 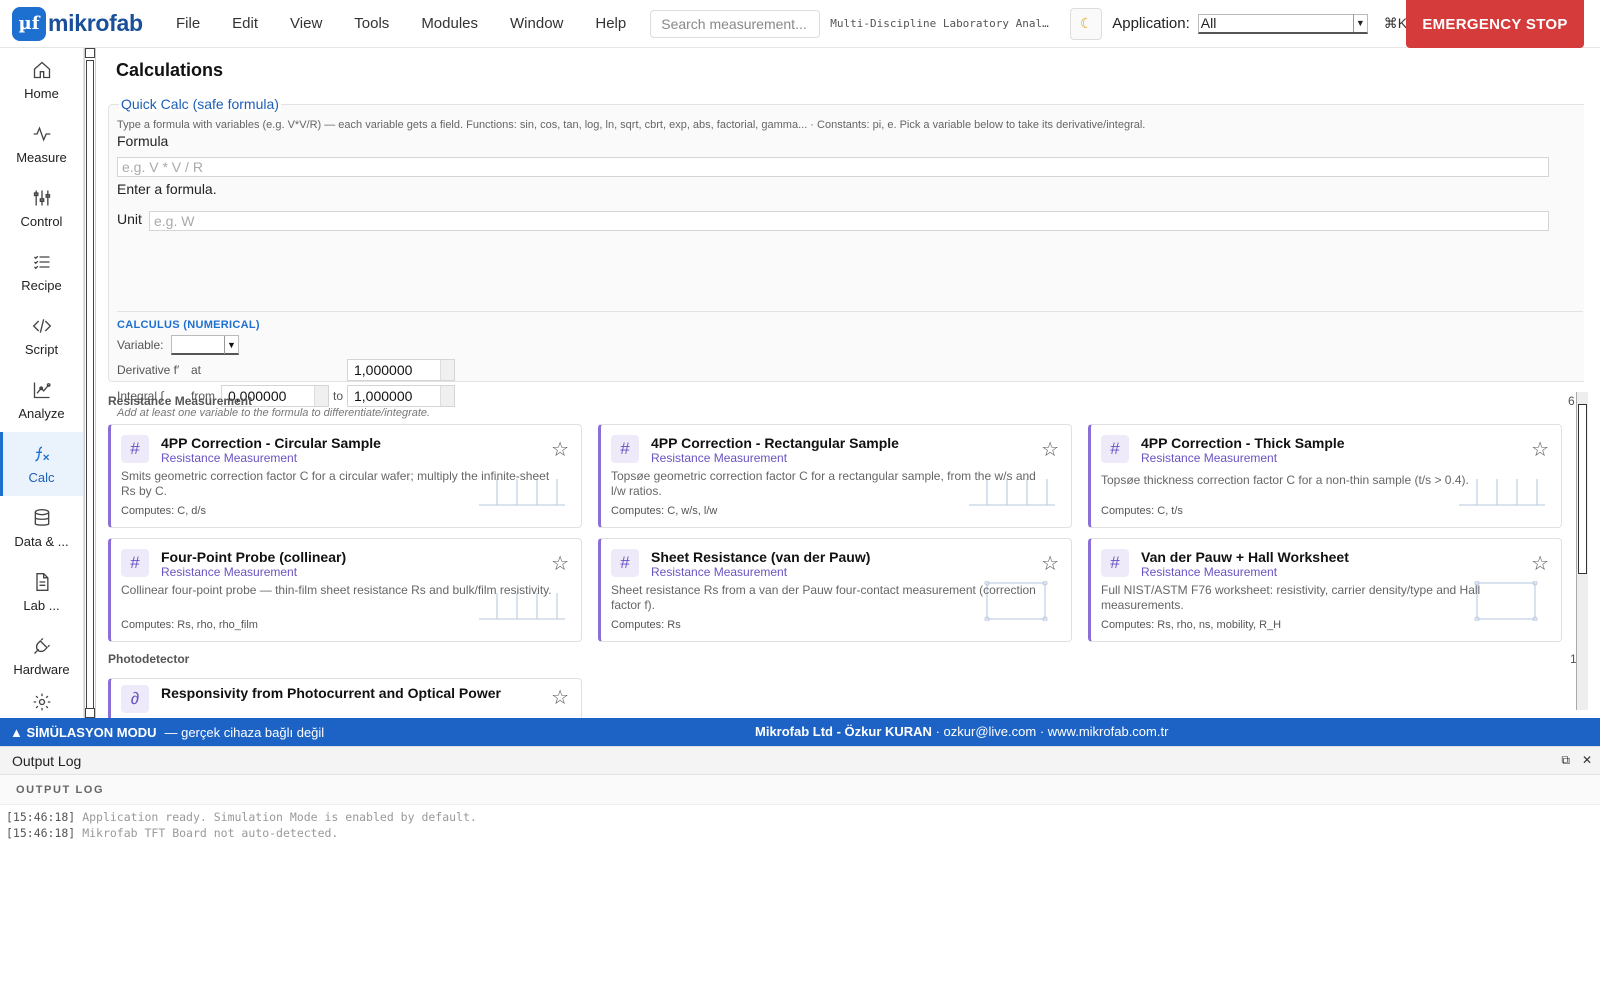 I want to click on sidebar-item-calc: Calc, so click(x=41, y=464).